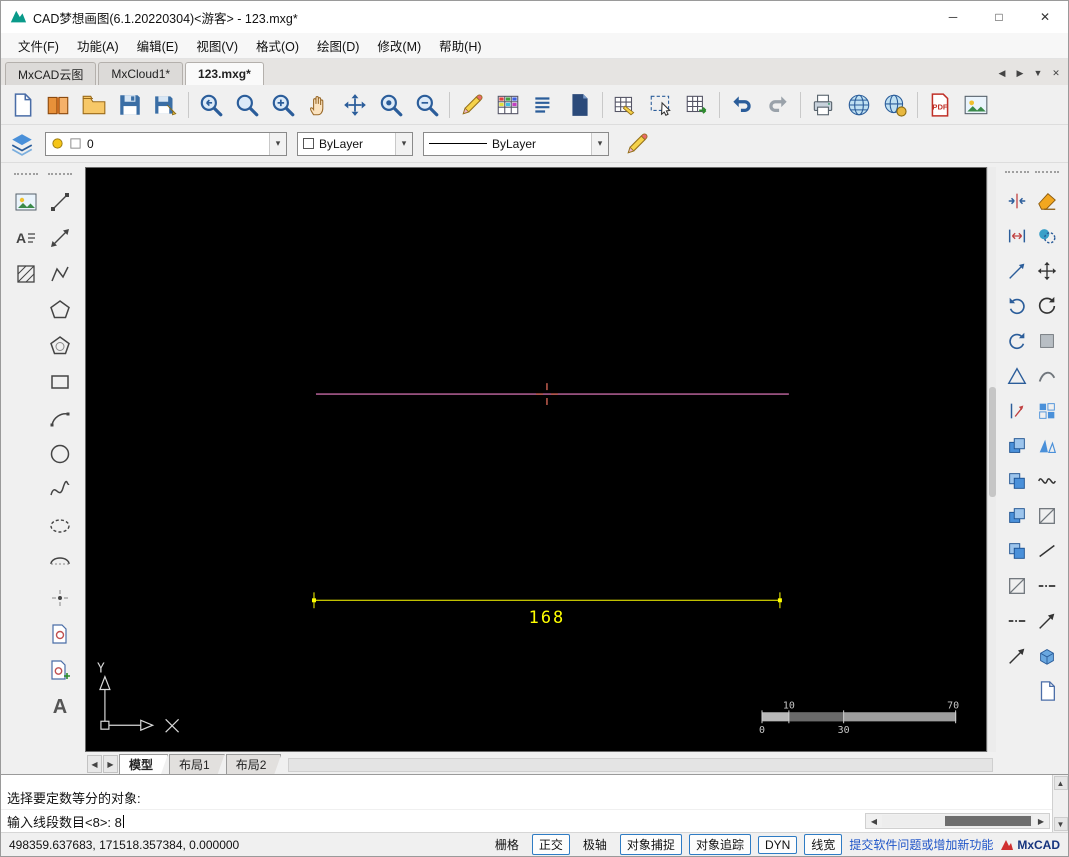  Describe the element at coordinates (661, 105) in the screenshot. I see `select-area-button` at that location.